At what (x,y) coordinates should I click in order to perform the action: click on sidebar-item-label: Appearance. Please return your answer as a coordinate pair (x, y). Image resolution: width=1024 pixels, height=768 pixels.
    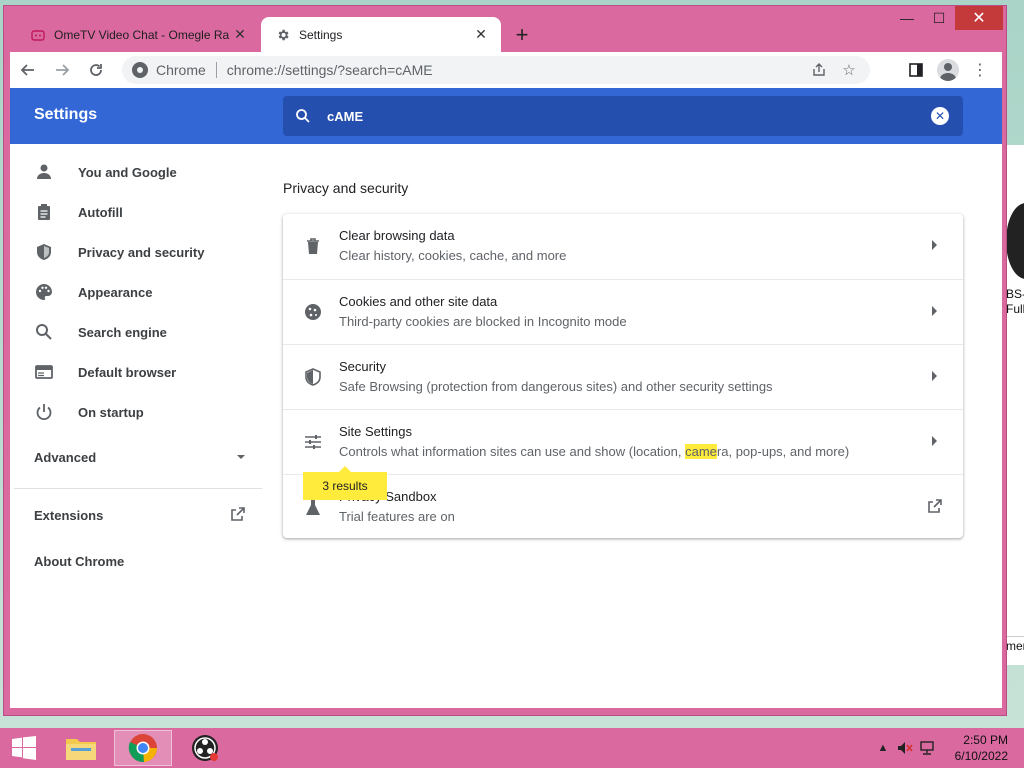
    Looking at the image, I should click on (115, 292).